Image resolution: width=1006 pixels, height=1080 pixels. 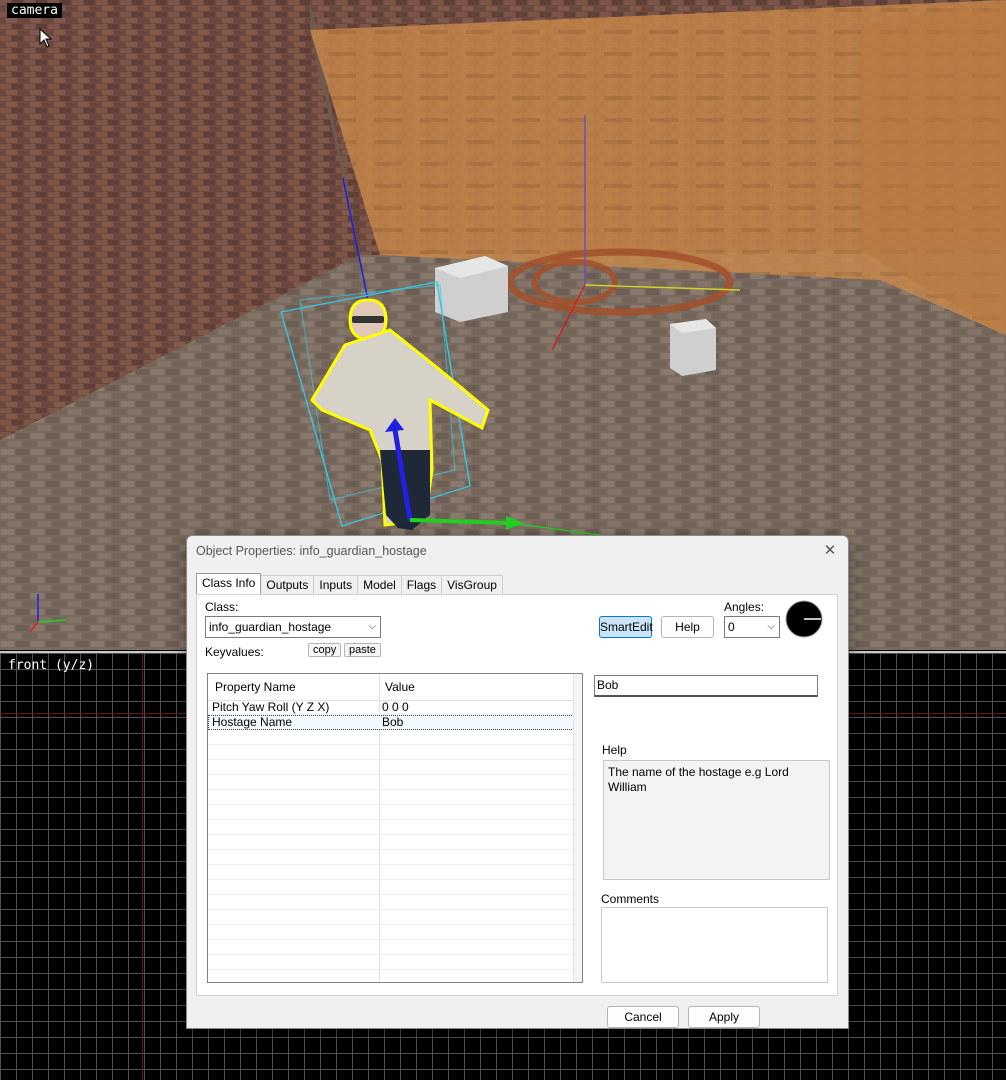 What do you see at coordinates (724, 1017) in the screenshot?
I see `apply-button: Apply` at bounding box center [724, 1017].